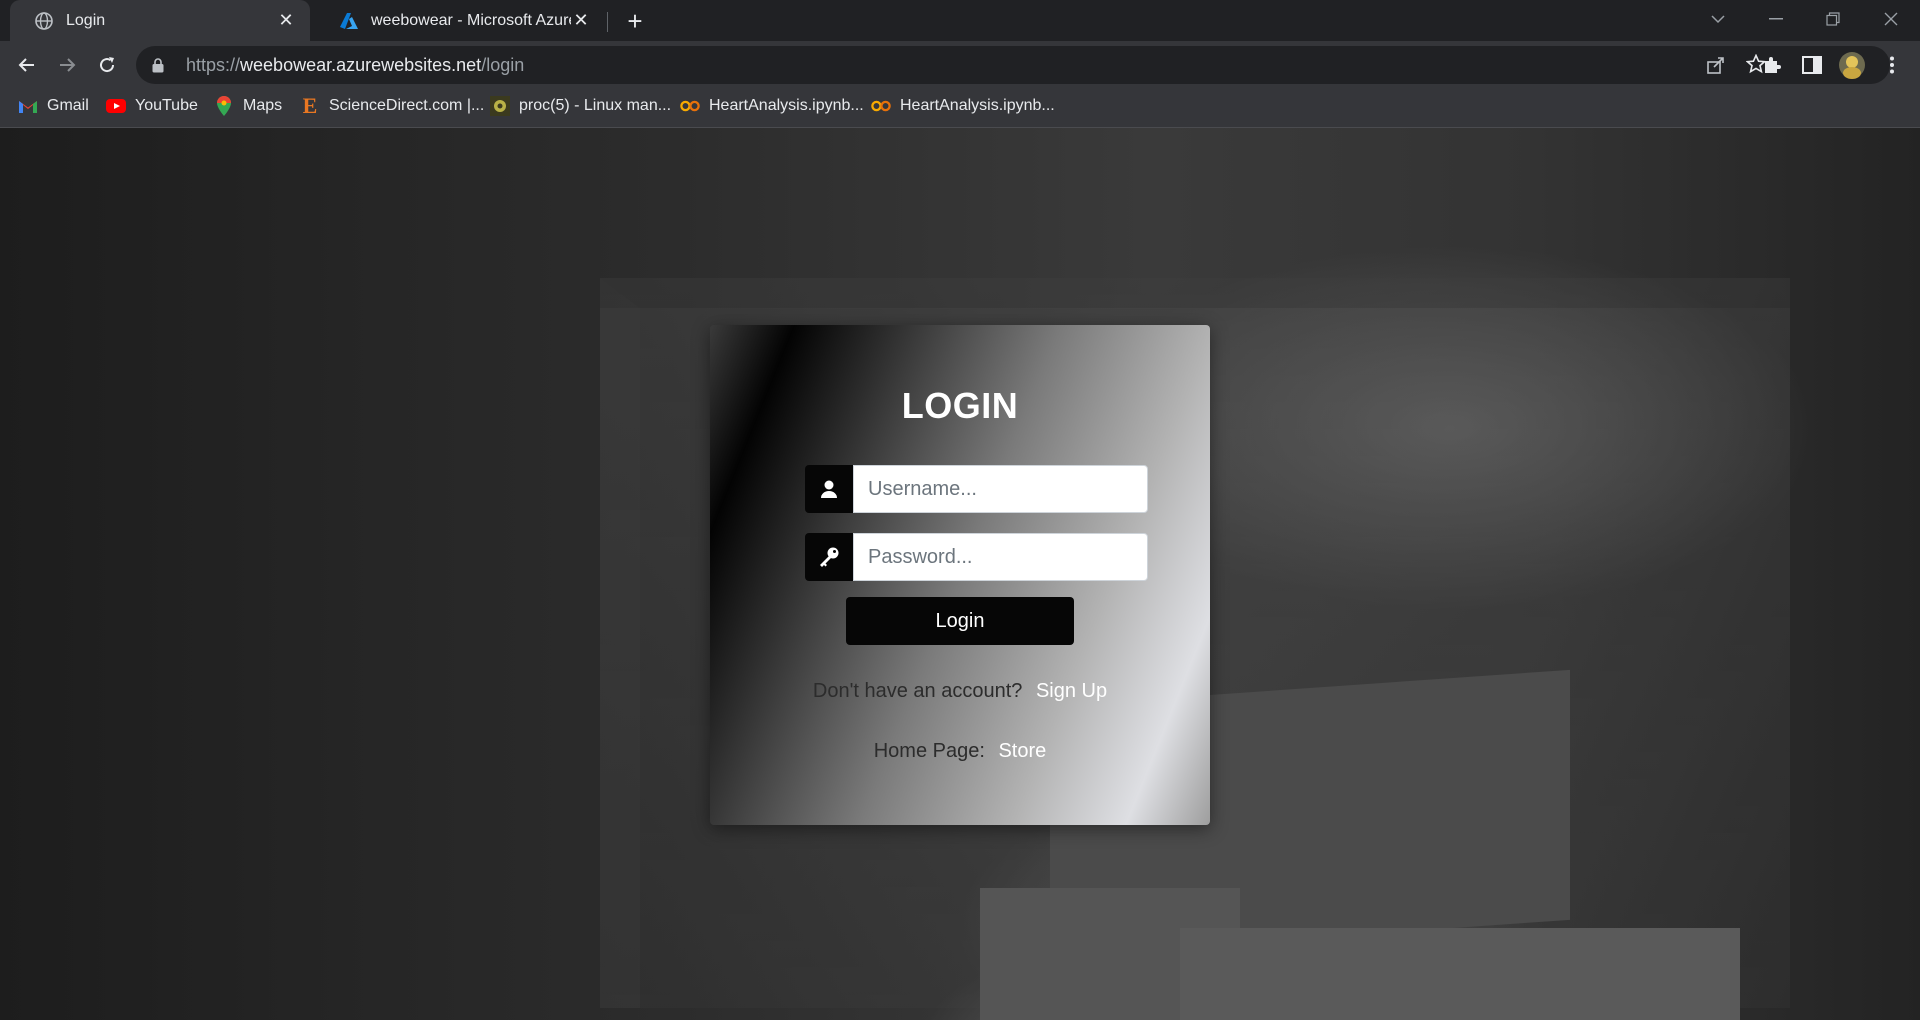 The width and height of the screenshot is (1920, 1020). Describe the element at coordinates (27, 65) in the screenshot. I see `back-button` at that location.